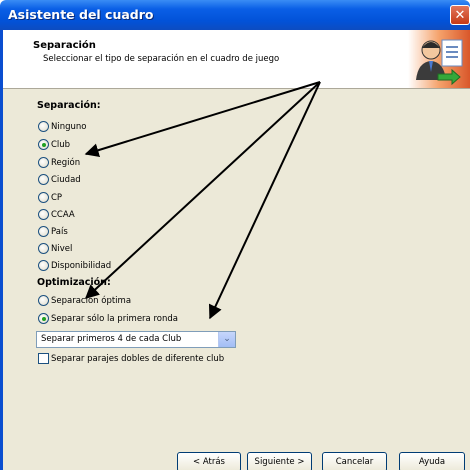  What do you see at coordinates (59, 232) in the screenshot?
I see `radio-label: País` at bounding box center [59, 232].